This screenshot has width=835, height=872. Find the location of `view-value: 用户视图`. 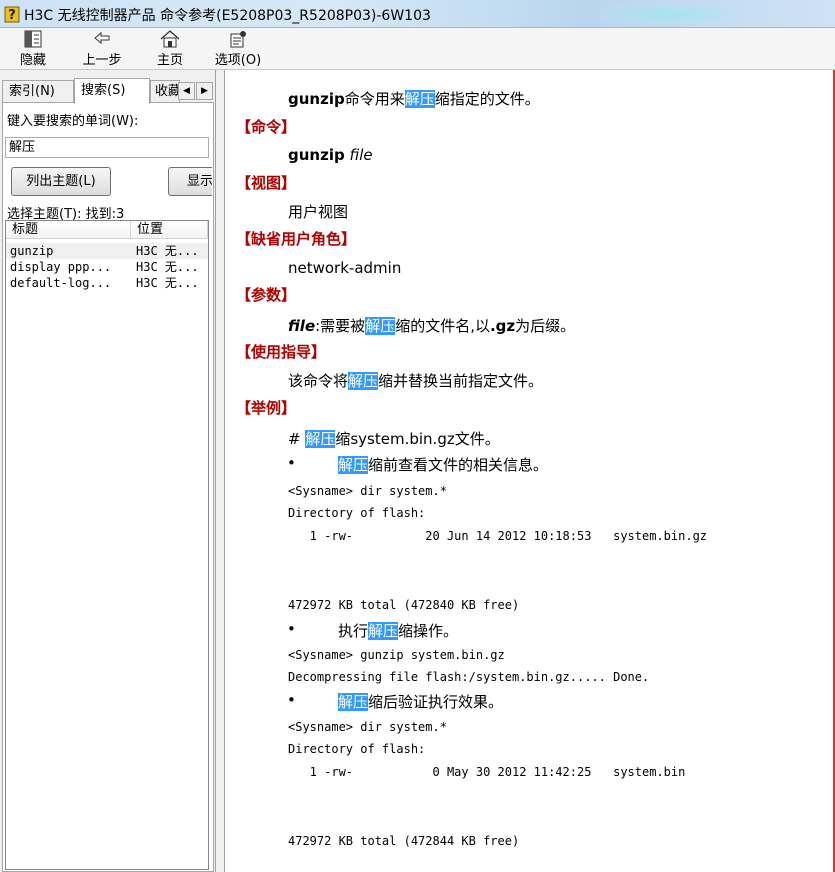

view-value: 用户视图 is located at coordinates (318, 212).